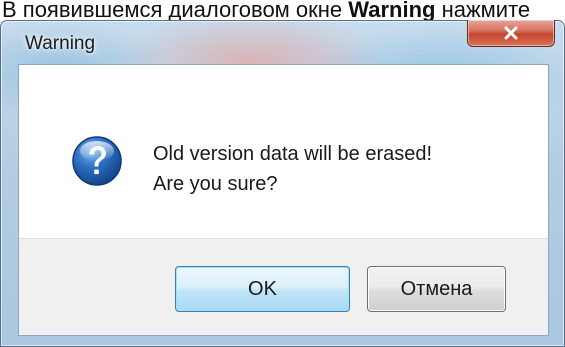 This screenshot has width=565, height=347. I want to click on message-line-1: Old version data will be erased!, so click(293, 154).